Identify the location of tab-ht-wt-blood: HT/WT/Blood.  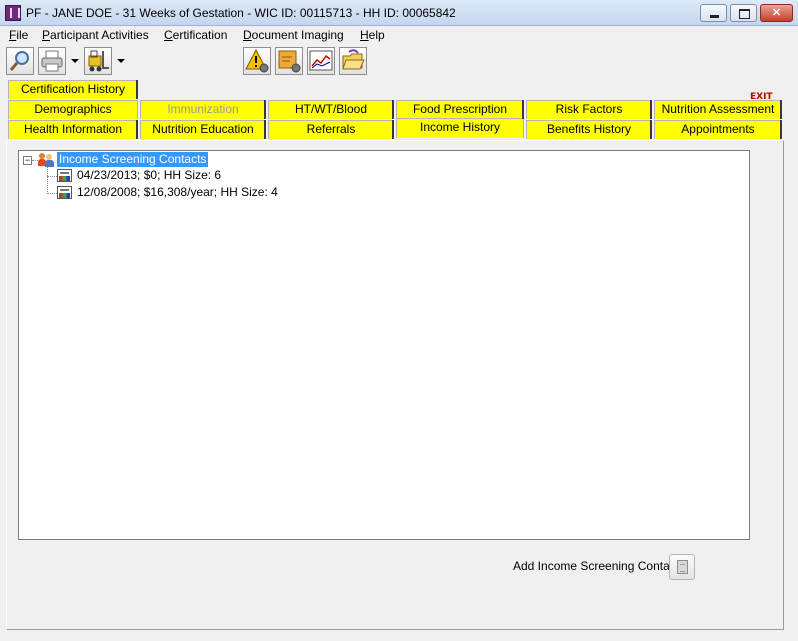
(331, 109).